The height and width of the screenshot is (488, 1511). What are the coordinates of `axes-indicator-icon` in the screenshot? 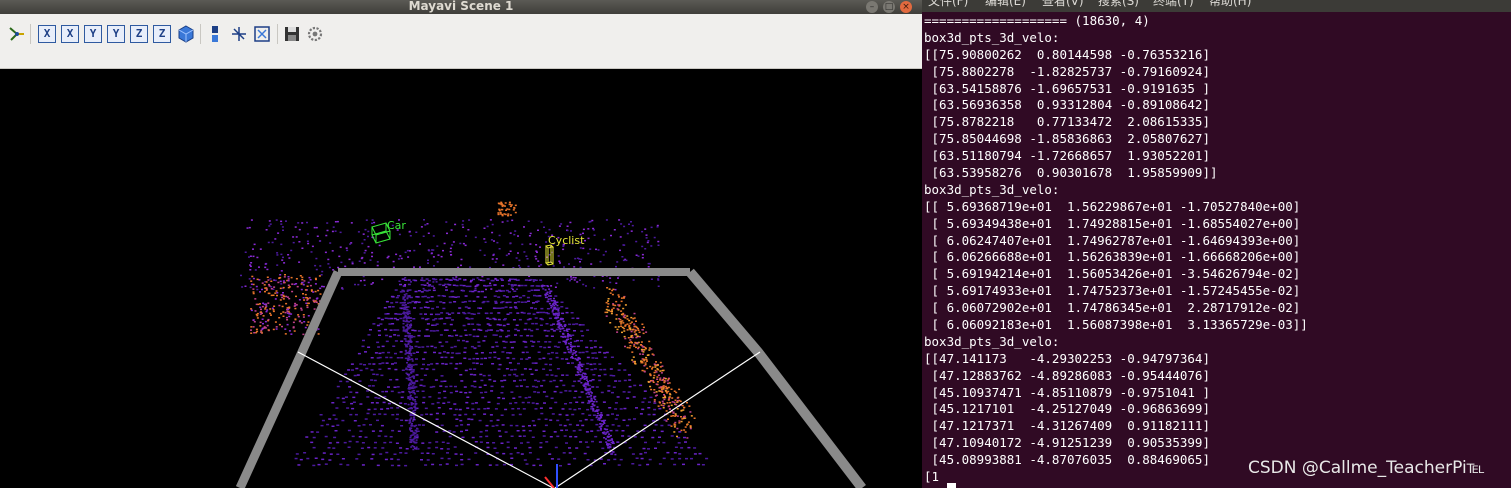 It's located at (239, 34).